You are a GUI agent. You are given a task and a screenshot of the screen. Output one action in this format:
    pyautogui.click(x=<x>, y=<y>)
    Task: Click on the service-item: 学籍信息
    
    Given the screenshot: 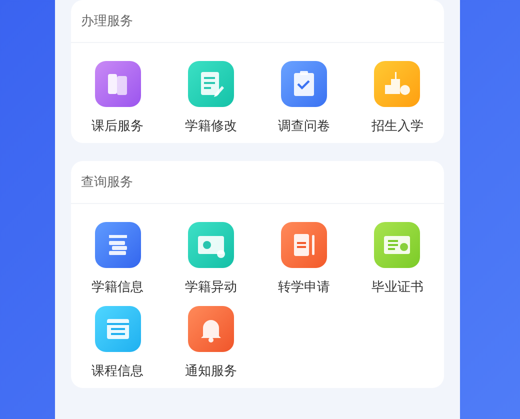 What is the action you would take?
    pyautogui.click(x=117, y=259)
    